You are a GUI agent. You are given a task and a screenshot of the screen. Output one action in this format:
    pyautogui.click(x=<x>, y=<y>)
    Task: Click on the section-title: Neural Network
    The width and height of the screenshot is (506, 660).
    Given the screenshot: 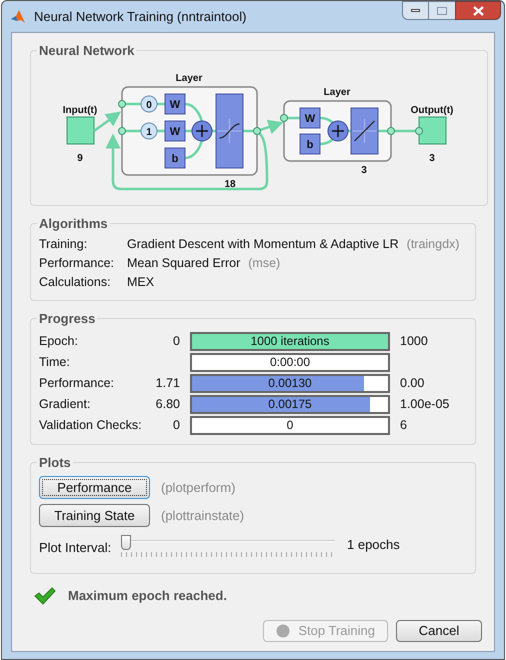 What is the action you would take?
    pyautogui.click(x=87, y=51)
    